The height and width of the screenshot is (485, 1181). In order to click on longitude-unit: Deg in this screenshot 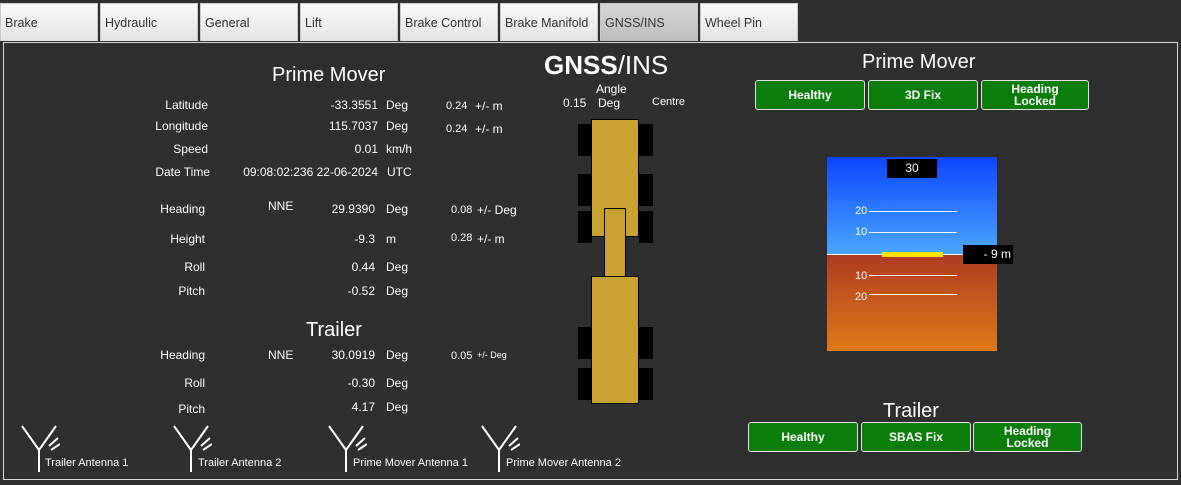, I will do `click(397, 126)`.